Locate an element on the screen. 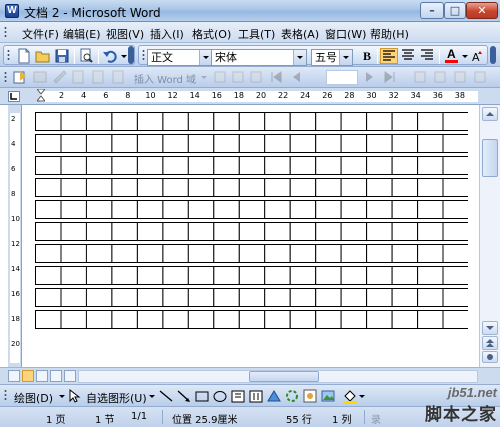 Image resolution: width=500 pixels, height=427 pixels. font-size-combo: 五号 is located at coordinates (332, 57).